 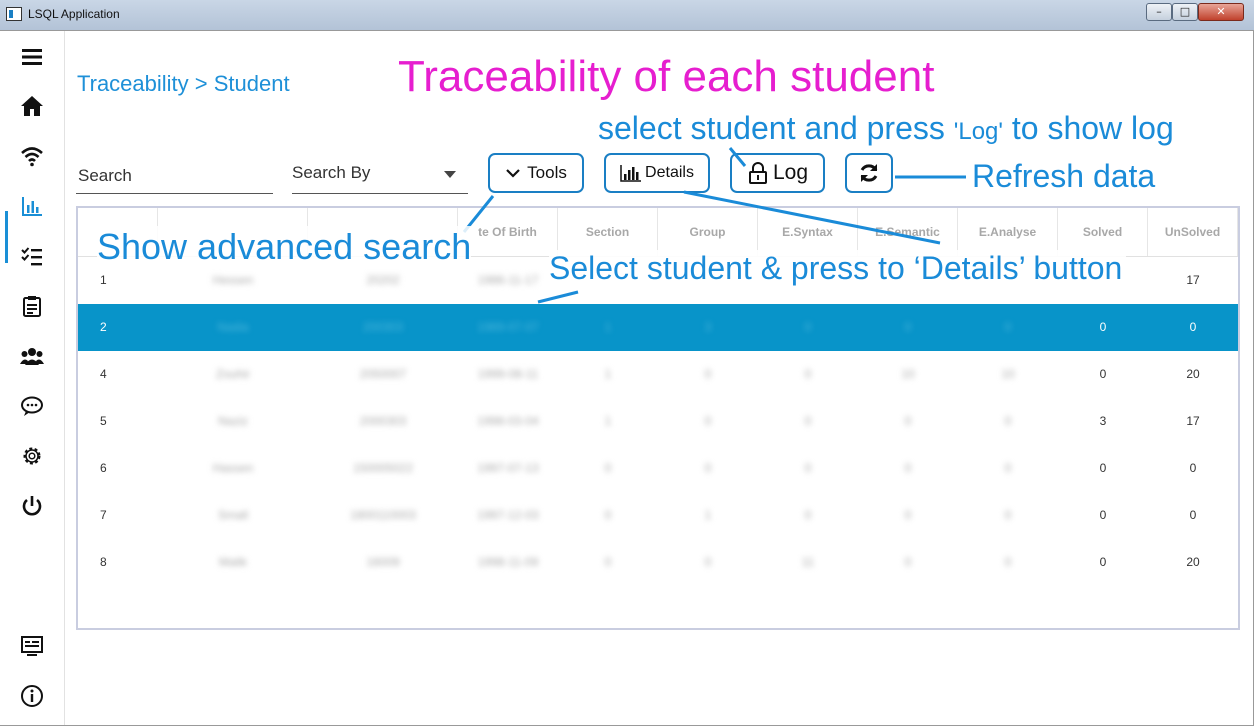 I want to click on app-icon, so click(x=14, y=14).